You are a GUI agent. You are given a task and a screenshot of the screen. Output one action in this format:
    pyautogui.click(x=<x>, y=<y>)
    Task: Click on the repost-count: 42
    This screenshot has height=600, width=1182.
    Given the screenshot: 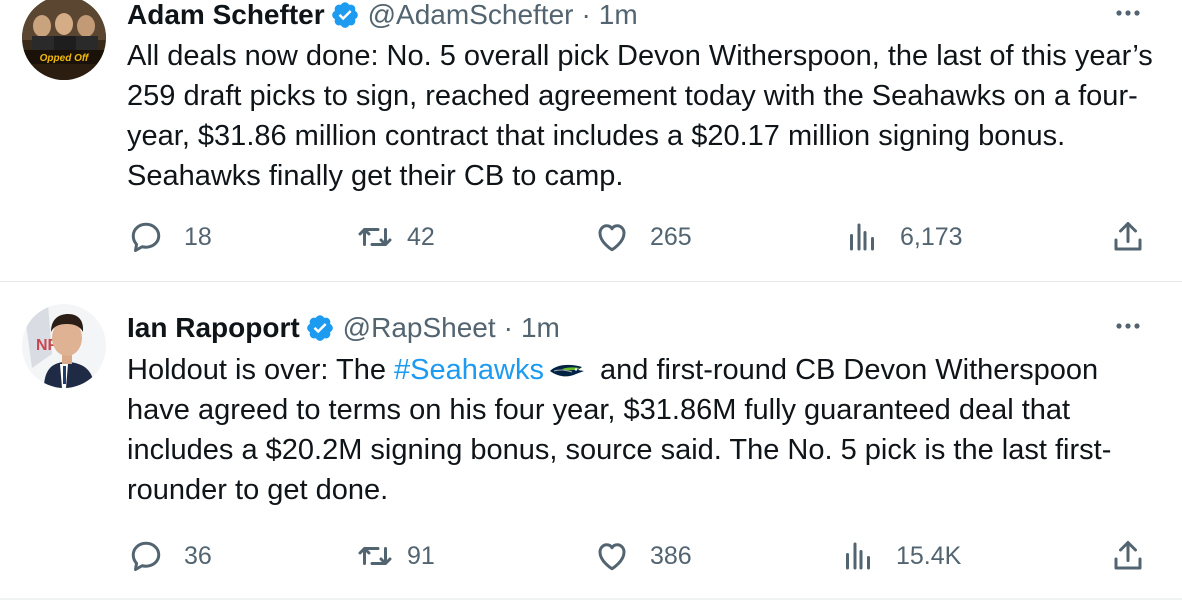 What is the action you would take?
    pyautogui.click(x=421, y=236)
    